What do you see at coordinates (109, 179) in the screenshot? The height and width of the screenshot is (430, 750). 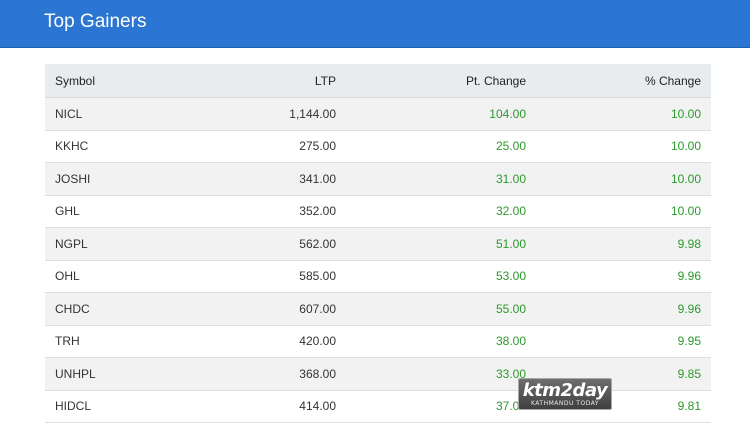 I see `cell-symbol: JOSHI` at bounding box center [109, 179].